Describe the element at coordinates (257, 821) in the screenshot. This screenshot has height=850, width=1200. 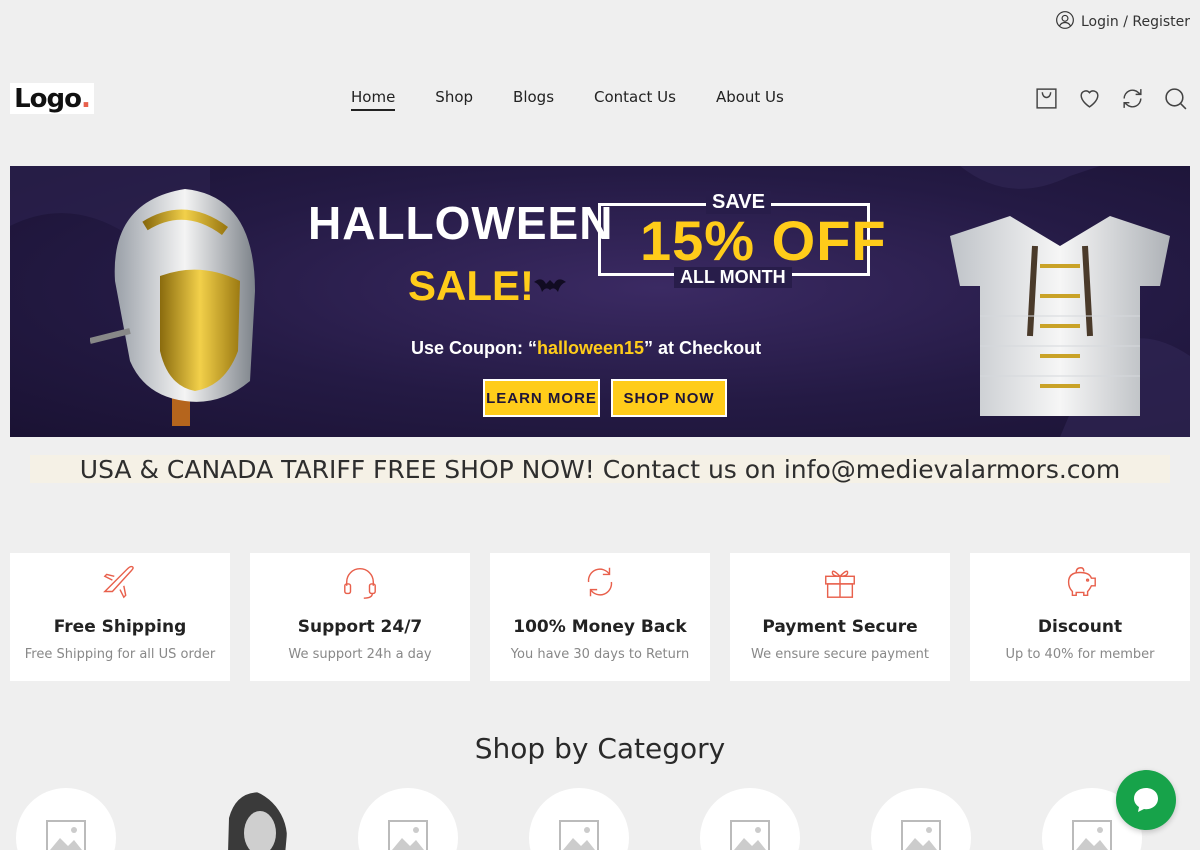
I see `chainmail-coif-image` at that location.